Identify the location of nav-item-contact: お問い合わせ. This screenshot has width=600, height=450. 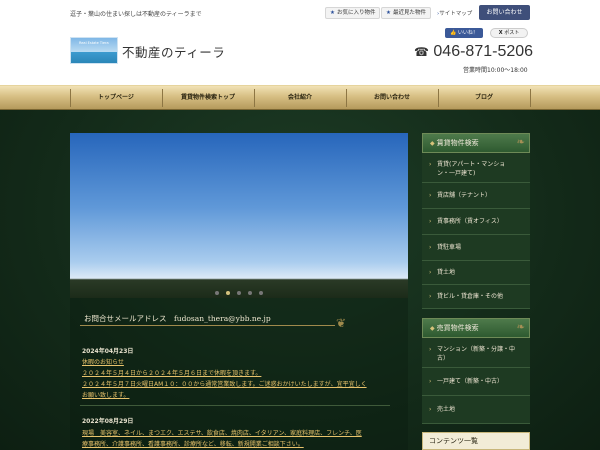
(392, 98).